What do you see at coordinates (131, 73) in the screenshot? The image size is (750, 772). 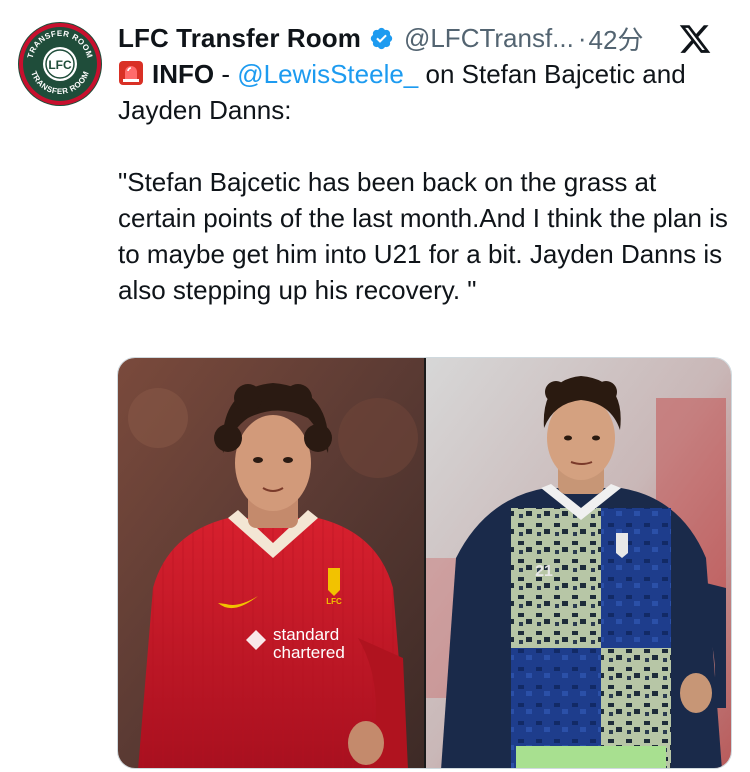 I see `rotating-light-icon` at bounding box center [131, 73].